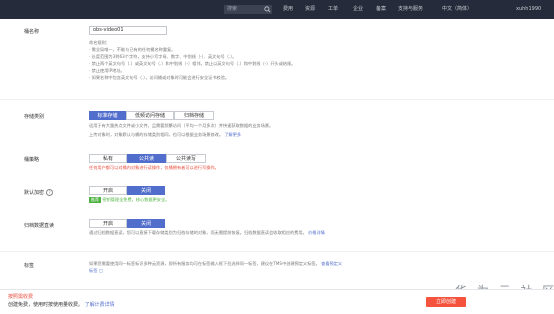  What do you see at coordinates (457, 9) in the screenshot?
I see `nav-language: 中文（简体）` at bounding box center [457, 9].